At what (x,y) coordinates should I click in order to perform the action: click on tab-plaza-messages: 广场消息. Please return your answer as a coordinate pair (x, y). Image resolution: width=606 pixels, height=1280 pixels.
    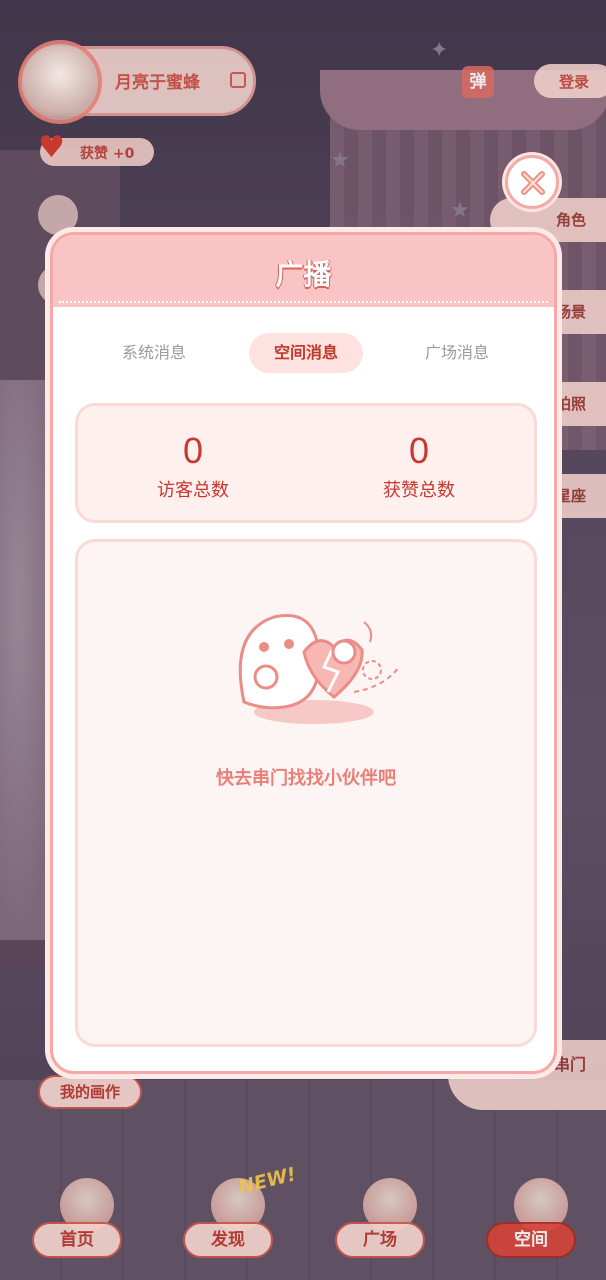
    Looking at the image, I should click on (457, 353).